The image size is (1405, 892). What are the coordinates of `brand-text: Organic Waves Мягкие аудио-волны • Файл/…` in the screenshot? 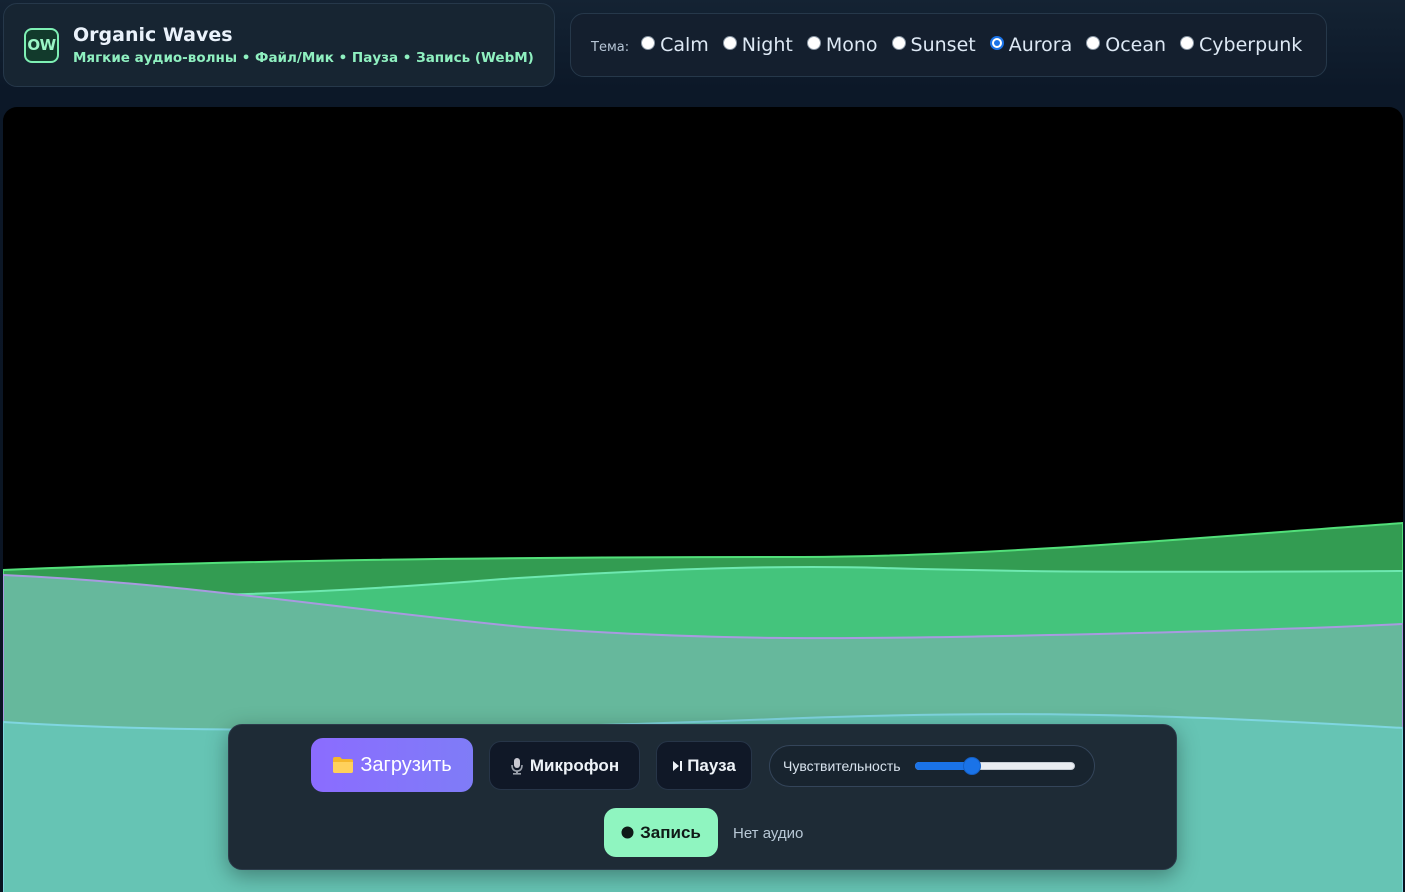 It's located at (303, 45).